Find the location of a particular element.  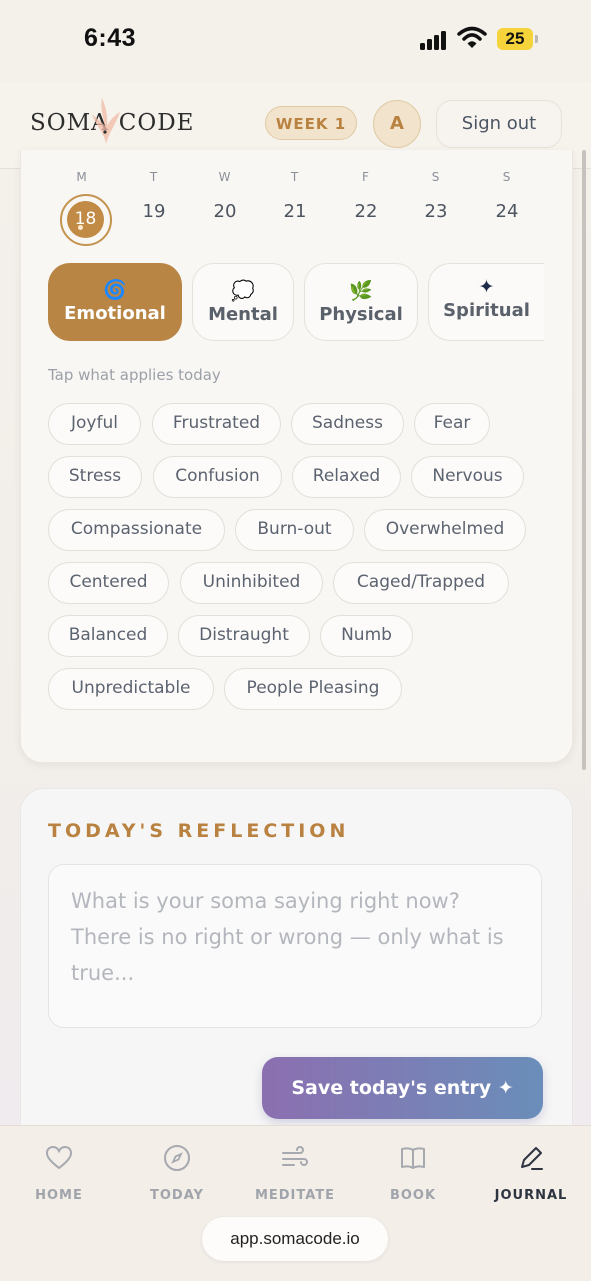

day-letter: W is located at coordinates (225, 177).